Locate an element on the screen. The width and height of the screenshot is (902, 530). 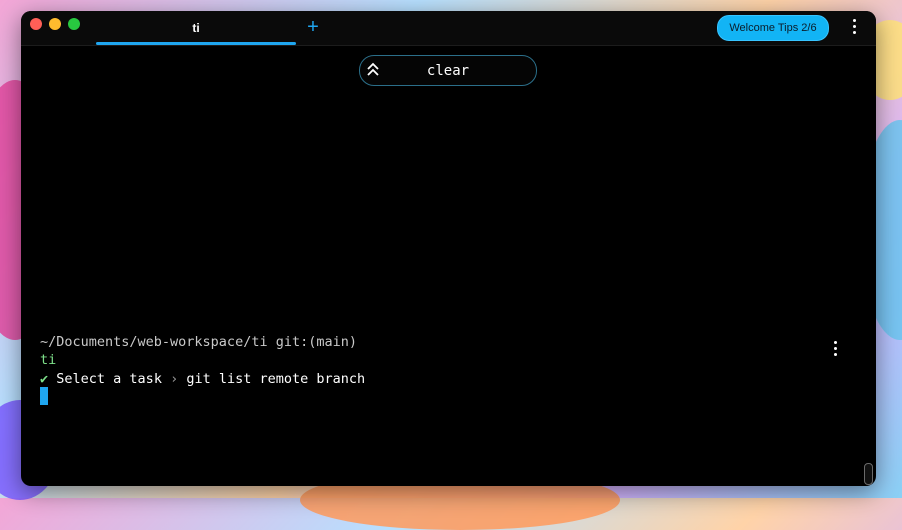
welcome-tips-label: Welcome Tips 2/6 is located at coordinates (773, 28).